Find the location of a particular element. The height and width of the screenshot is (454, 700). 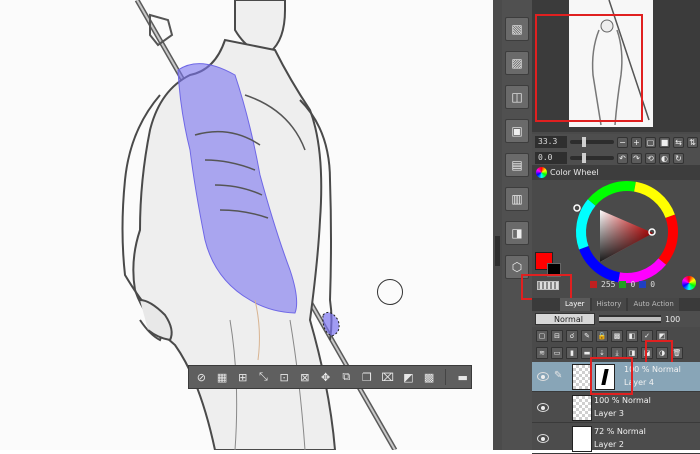

highlight-box-transparent is located at coordinates (546, 287).